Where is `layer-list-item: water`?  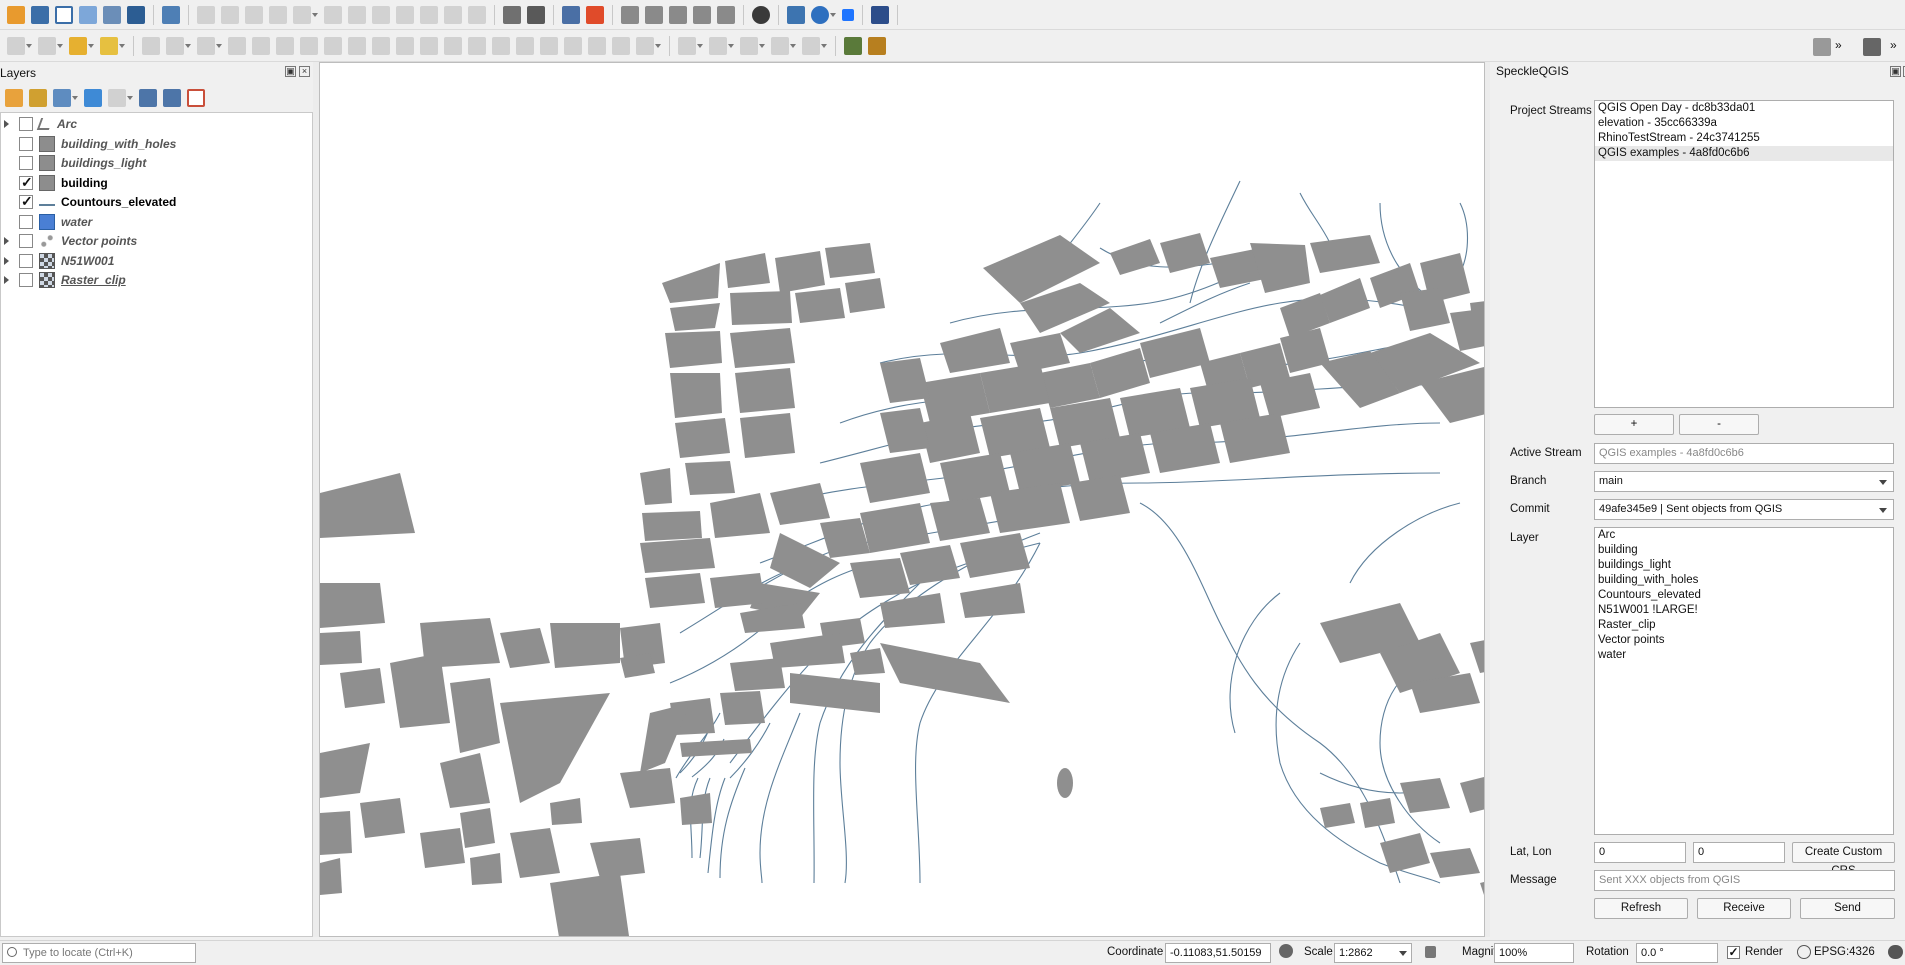
layer-list-item: water is located at coordinates (1744, 655).